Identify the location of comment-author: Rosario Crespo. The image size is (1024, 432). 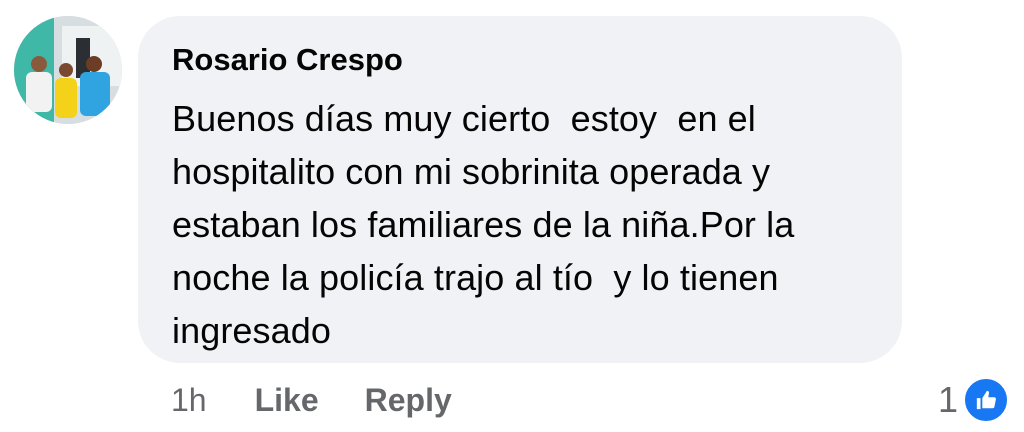
(522, 60).